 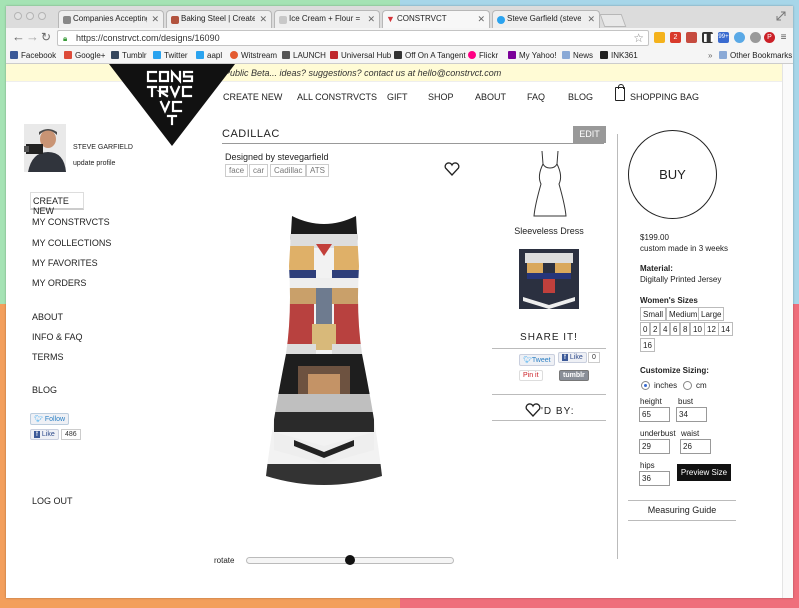 What do you see at coordinates (103, 147) in the screenshot?
I see `user-name: STEVE GARFIELD` at bounding box center [103, 147].